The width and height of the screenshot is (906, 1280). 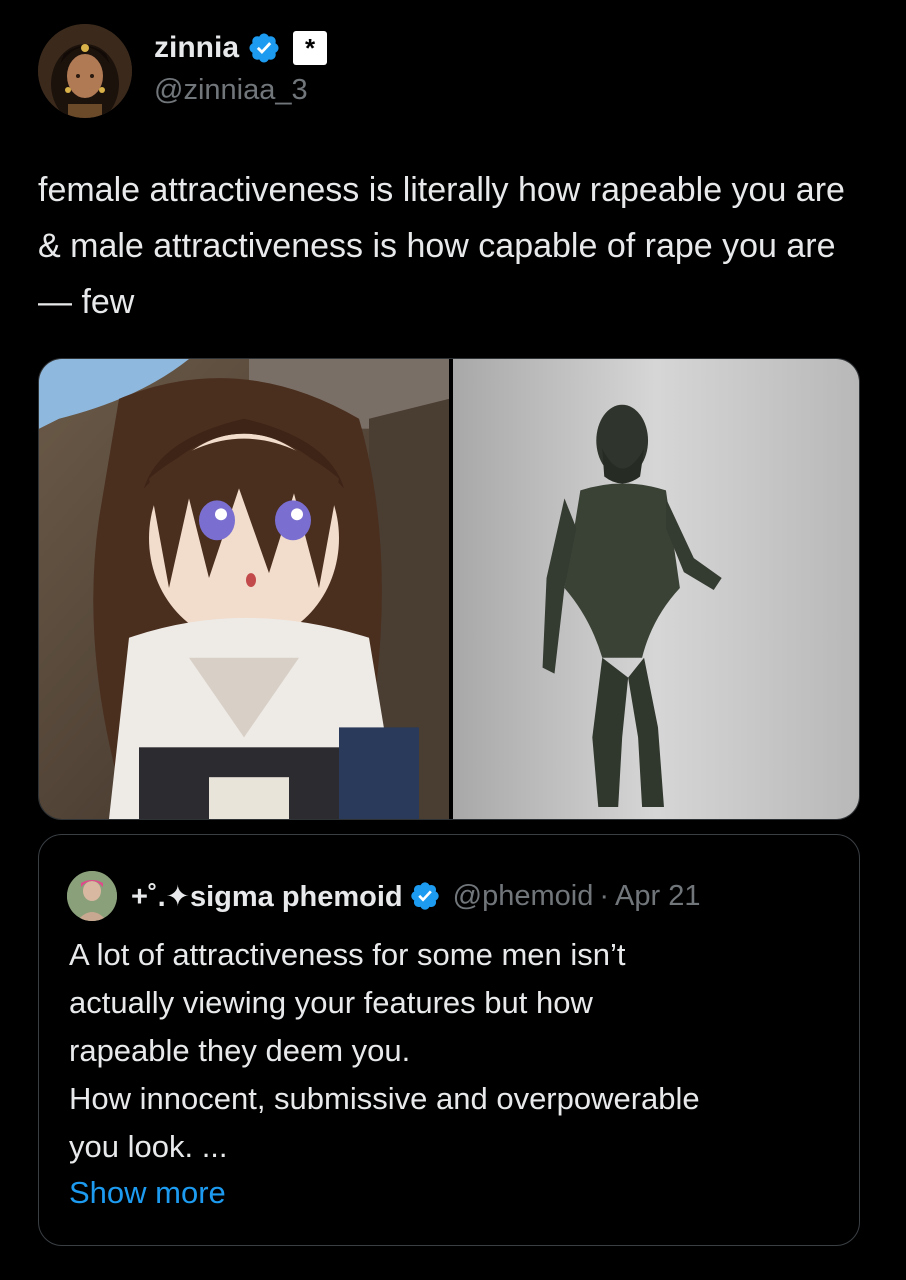 What do you see at coordinates (183, 71) in the screenshot?
I see `tweet-header: zinnia * @zinniaa_3` at bounding box center [183, 71].